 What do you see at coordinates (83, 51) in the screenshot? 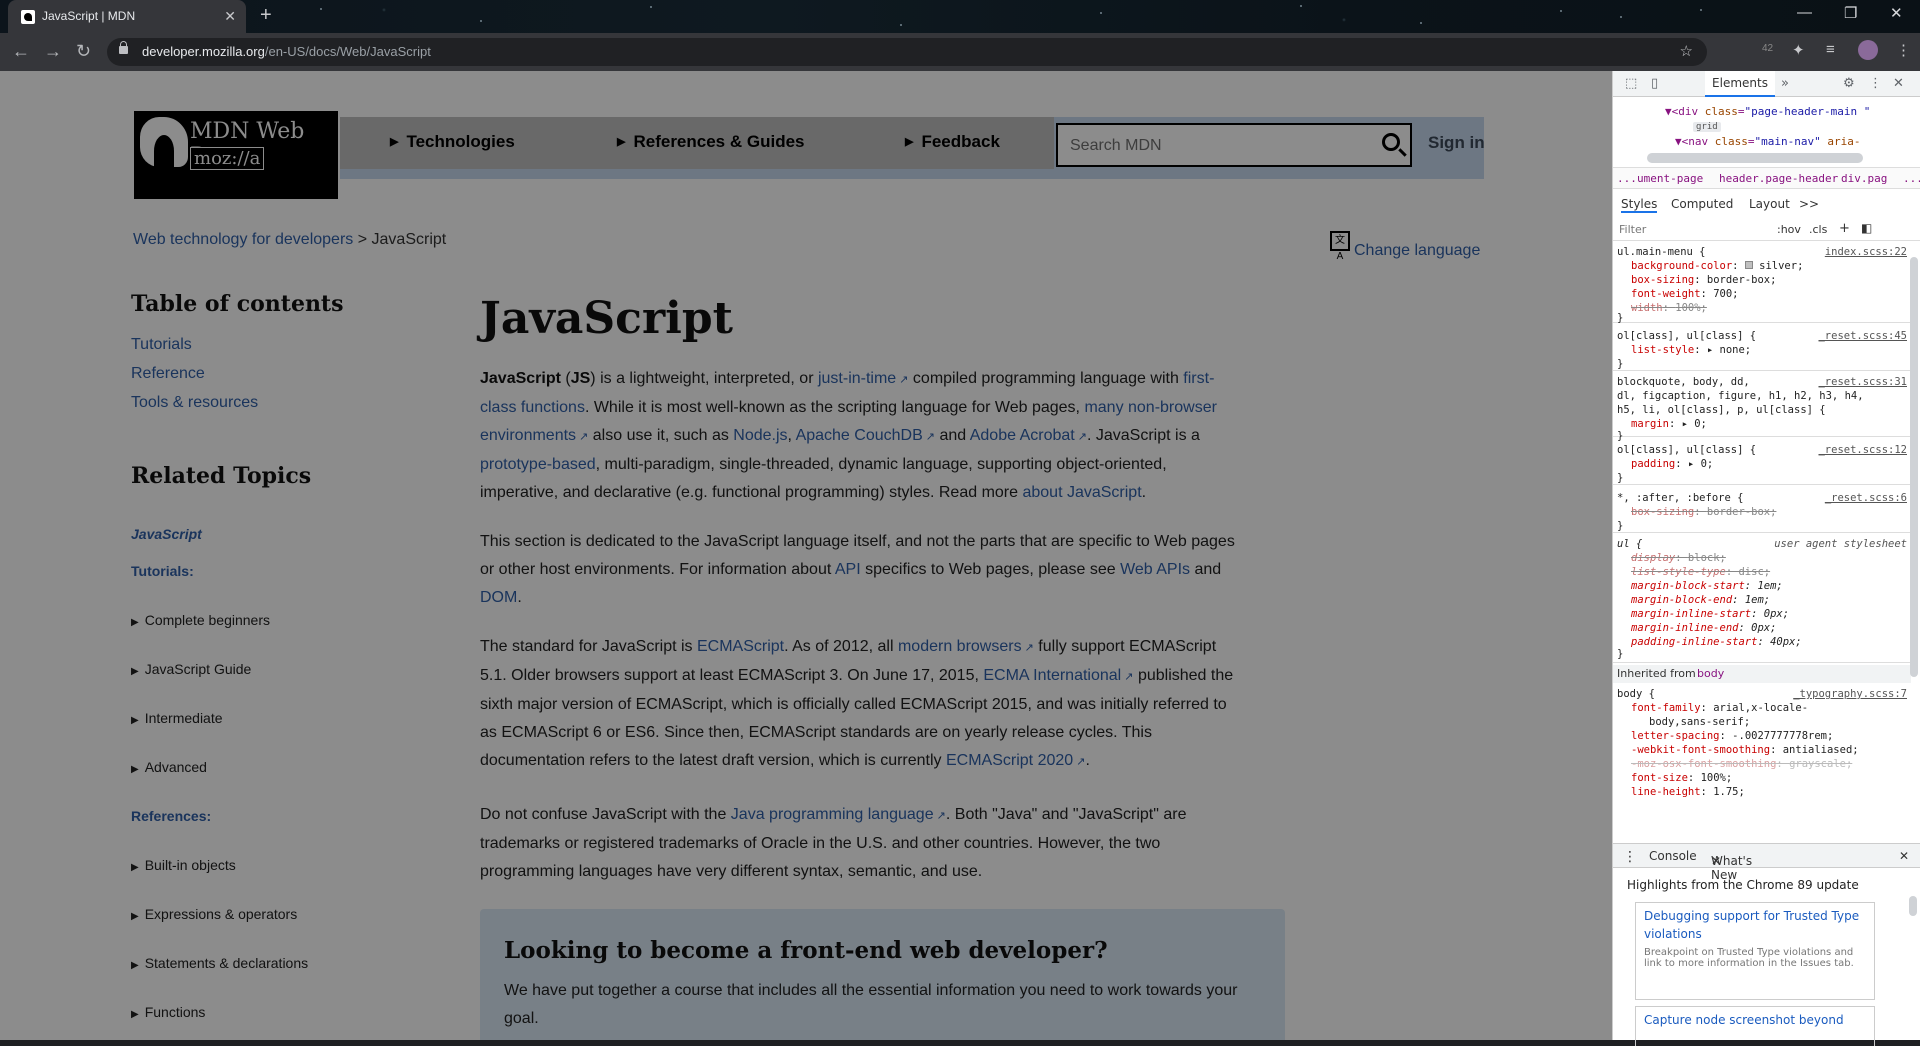
I see `reload-icon: ↻` at bounding box center [83, 51].